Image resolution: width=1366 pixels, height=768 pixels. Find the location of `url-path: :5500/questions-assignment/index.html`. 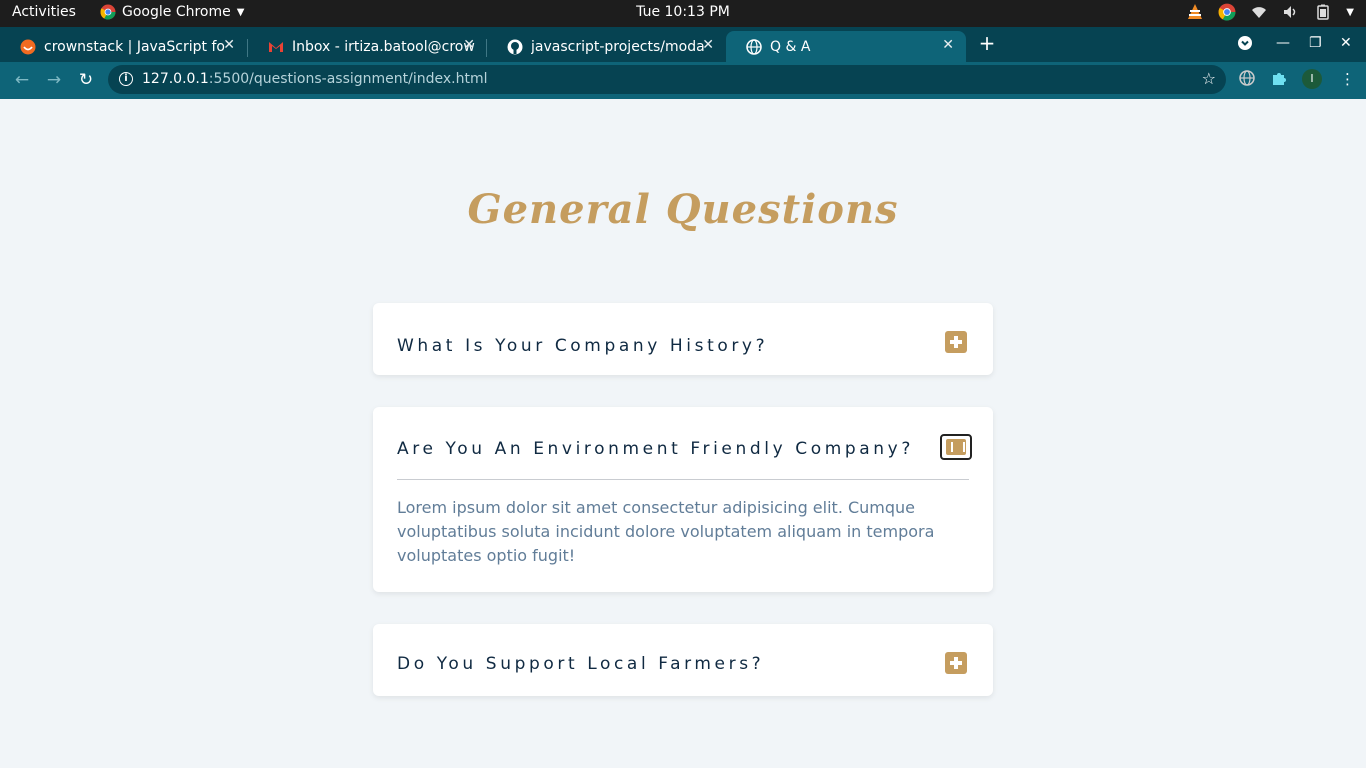

url-path: :5500/questions-assignment/index.html is located at coordinates (348, 79).